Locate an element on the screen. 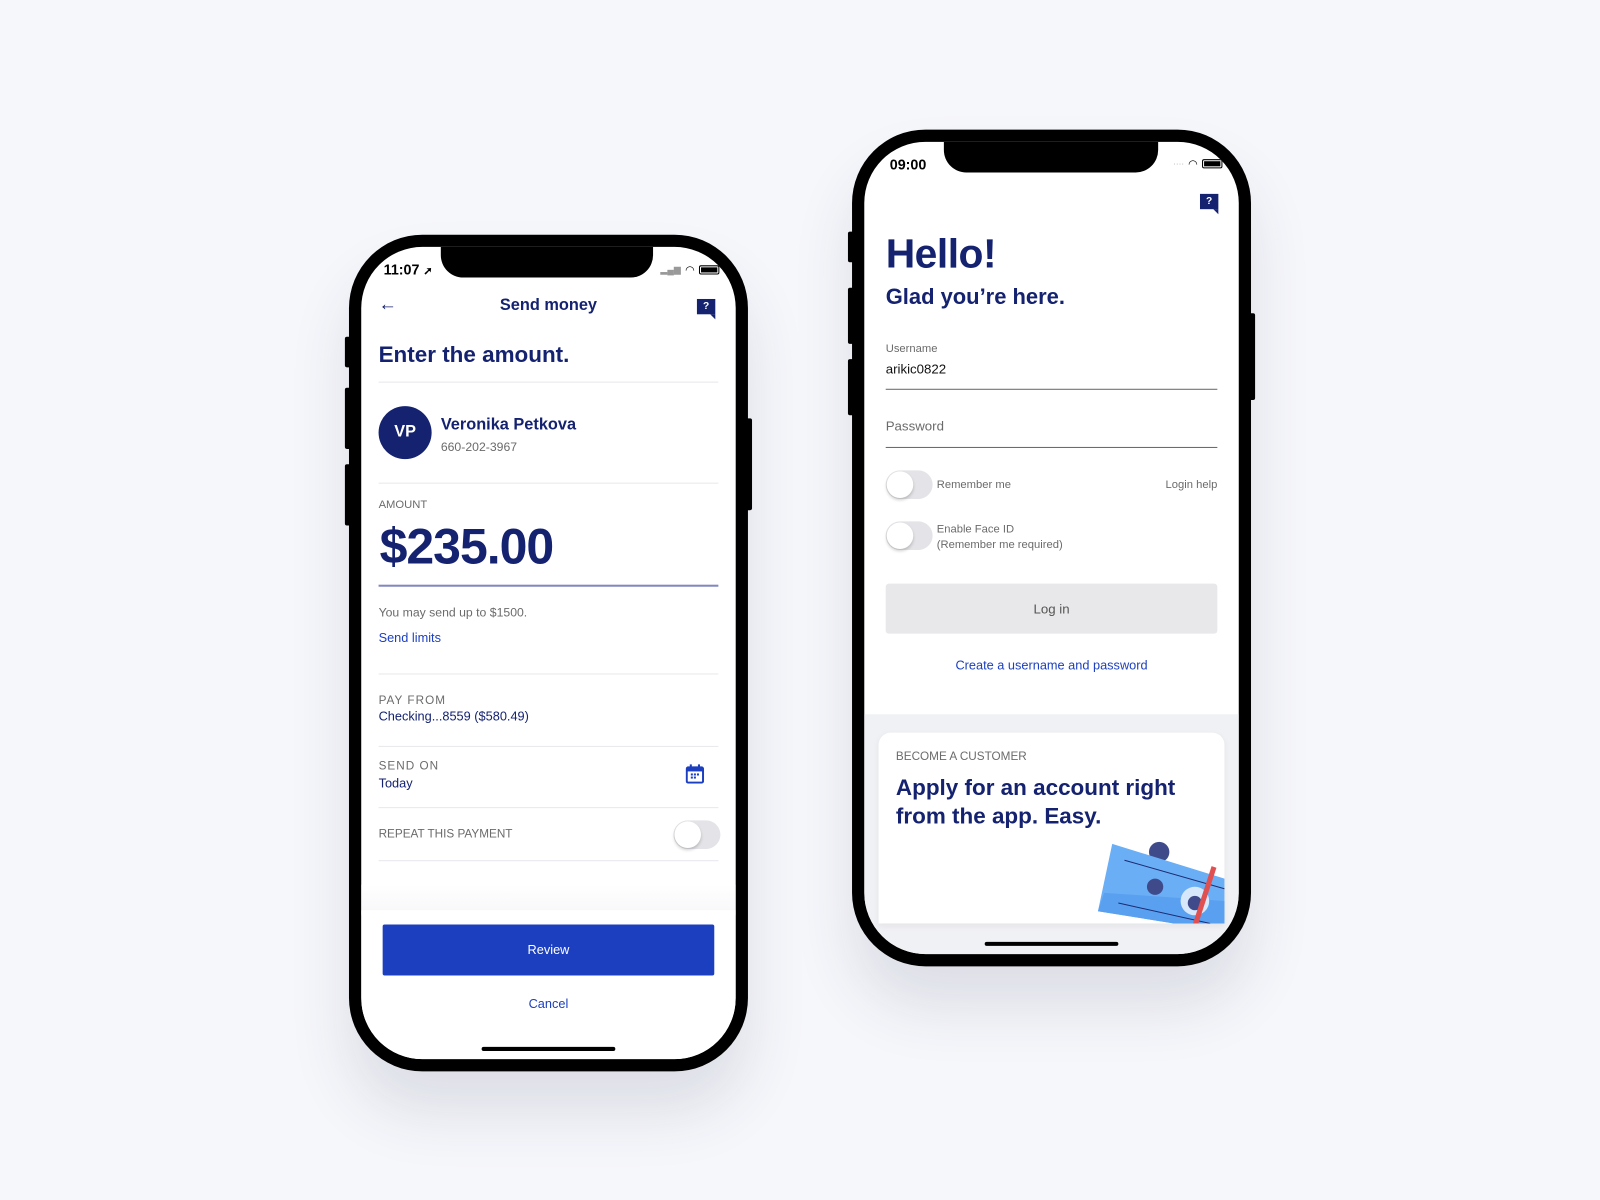 The width and height of the screenshot is (1600, 1200). password-underline is located at coordinates (1051, 447).